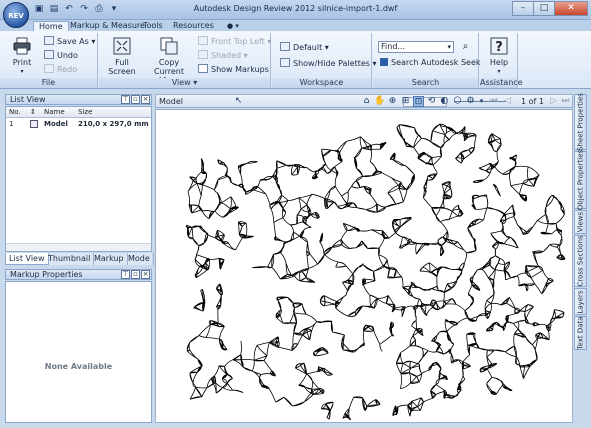 This screenshot has height=428, width=591. Describe the element at coordinates (392, 101) in the screenshot. I see `zoom-icon: ⊕` at that location.